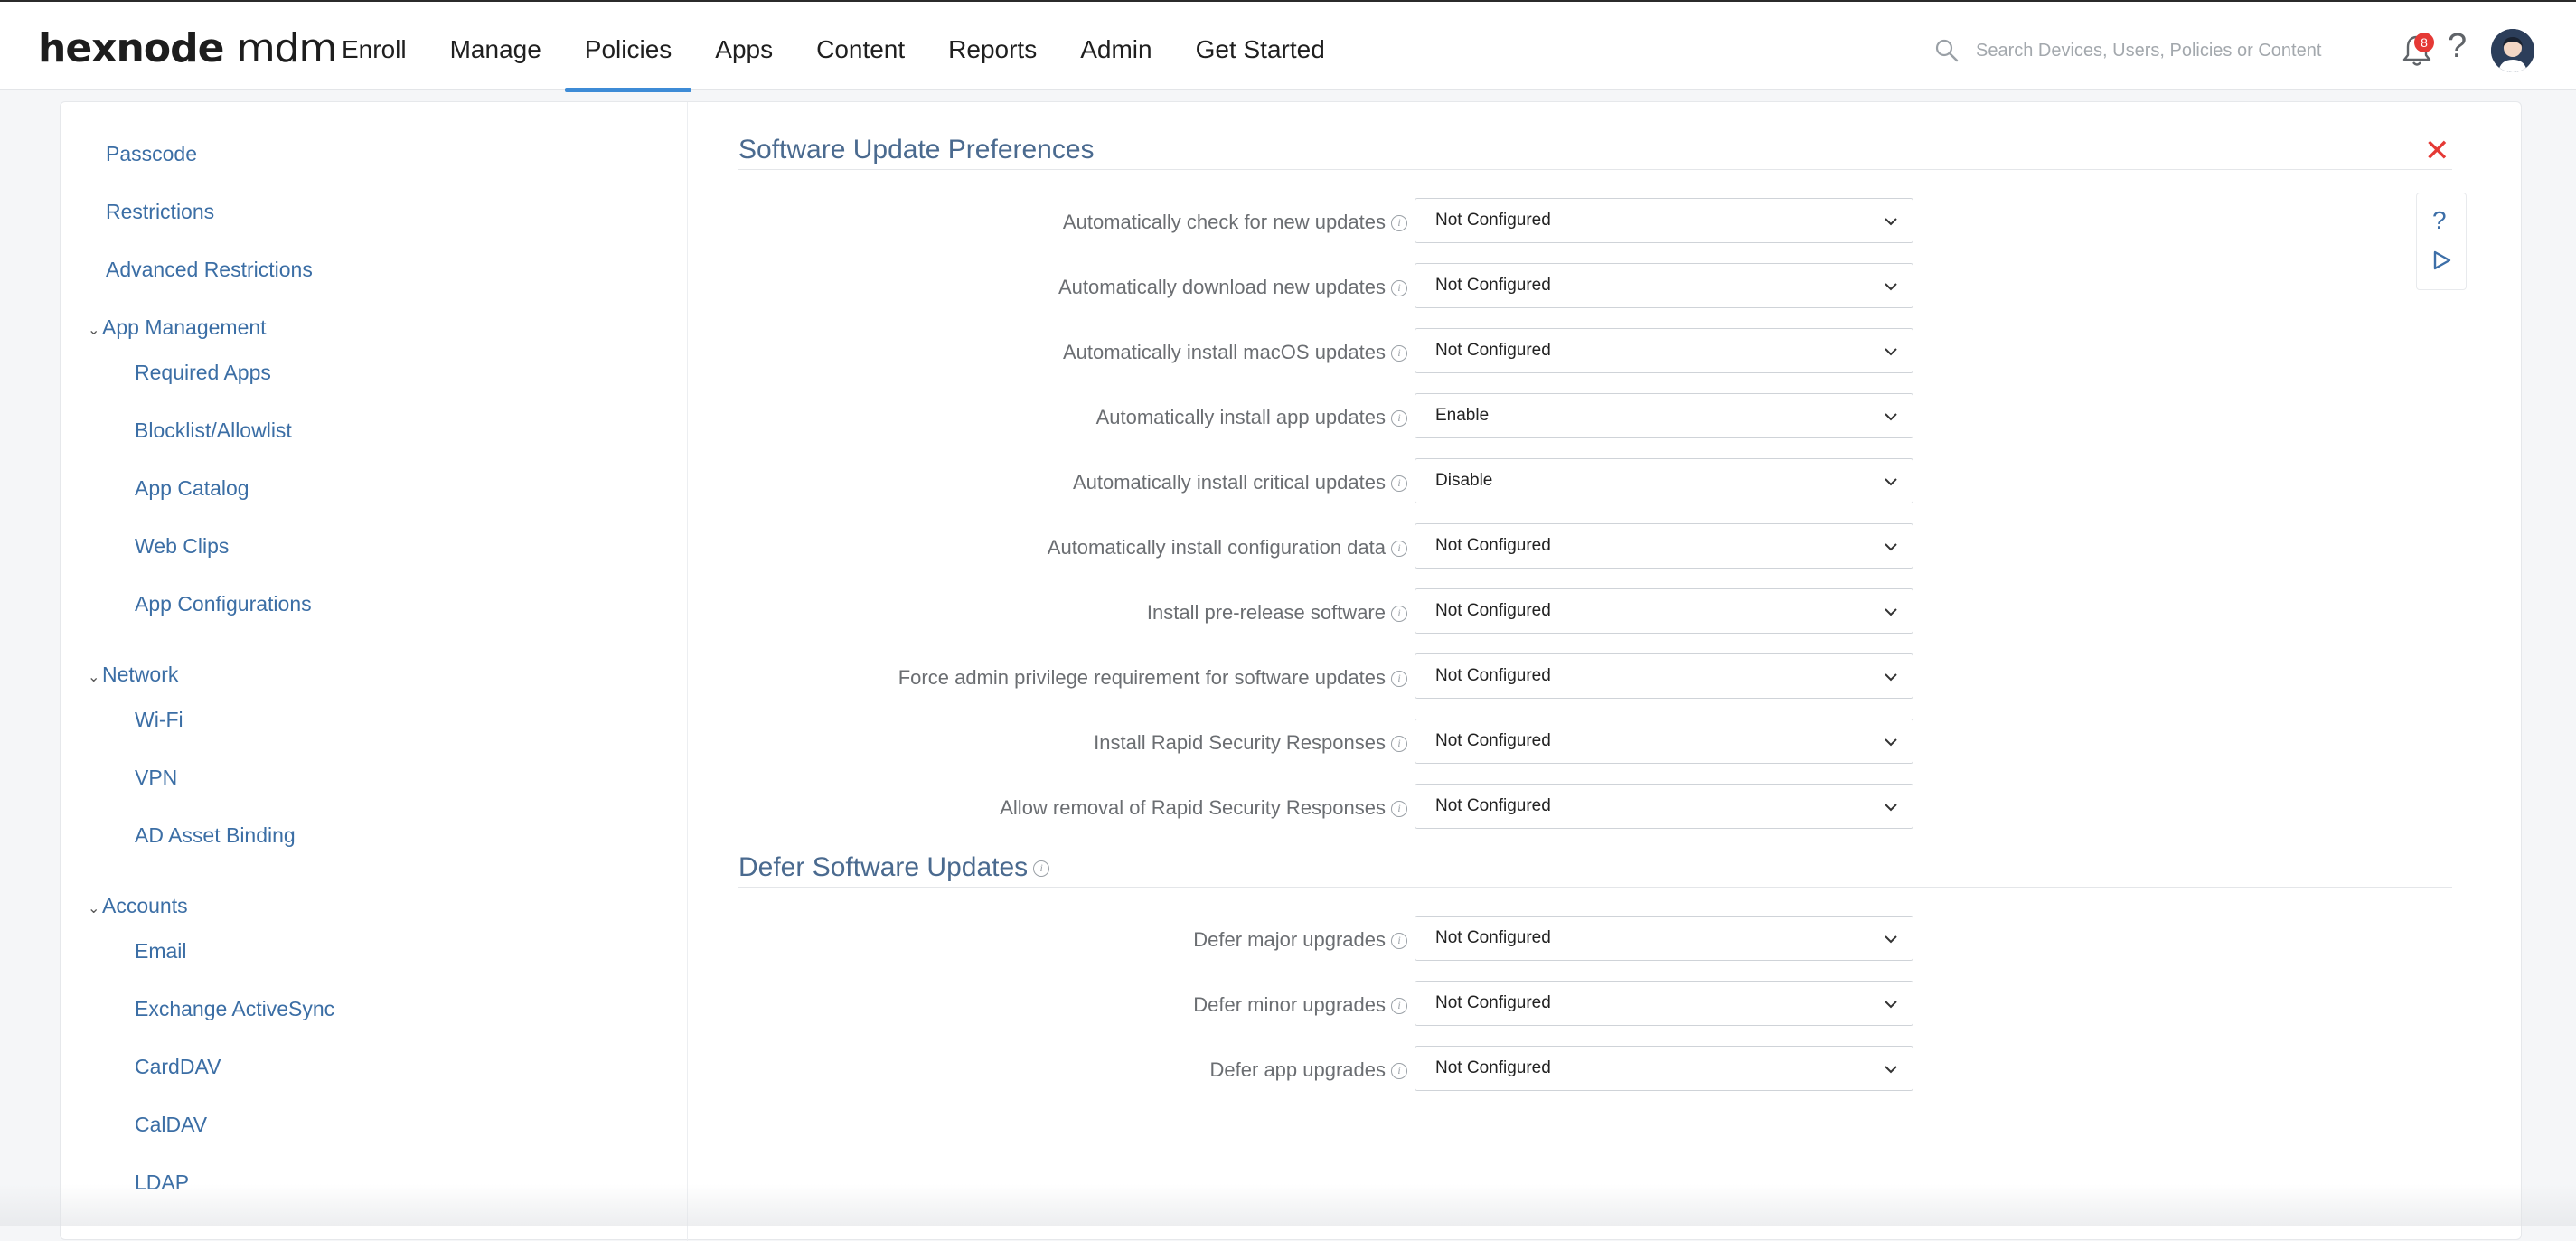 This screenshot has width=2576, height=1241. Describe the element at coordinates (2441, 241) in the screenshot. I see `floating-help-tools: ?` at that location.